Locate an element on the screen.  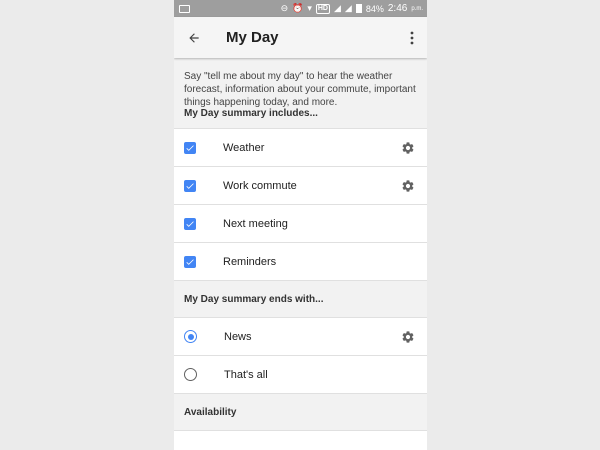
status-bar: ⊖ ⏰ ▾ HD ◢ ◢ 84% 2:46 p.m. is located at coordinates (300, 8).